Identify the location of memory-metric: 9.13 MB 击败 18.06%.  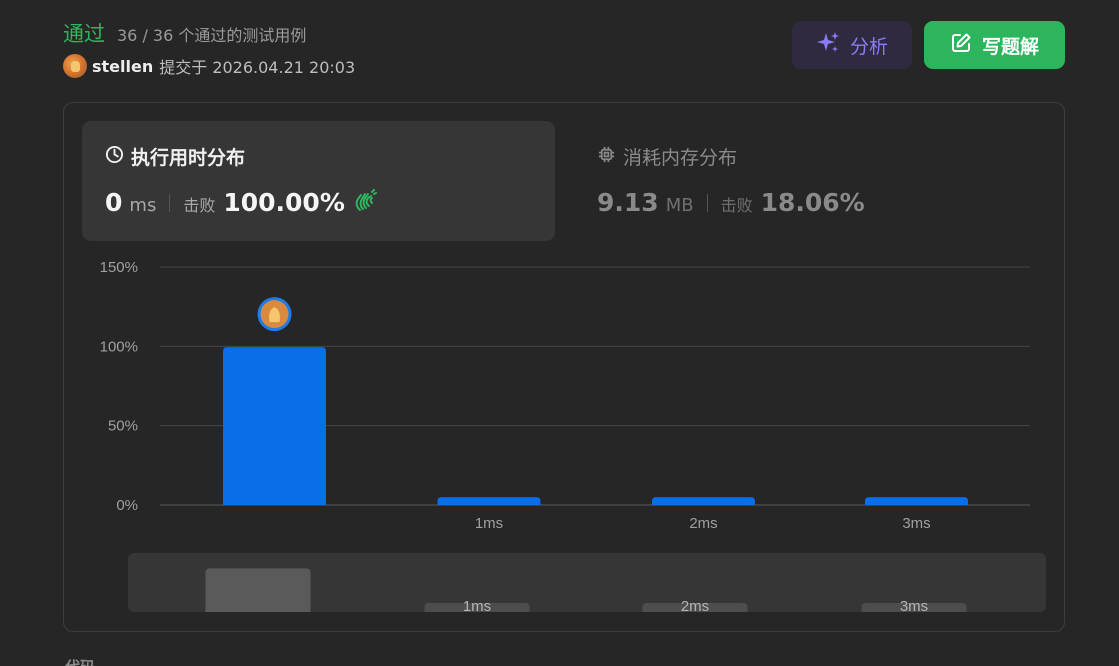
(731, 202).